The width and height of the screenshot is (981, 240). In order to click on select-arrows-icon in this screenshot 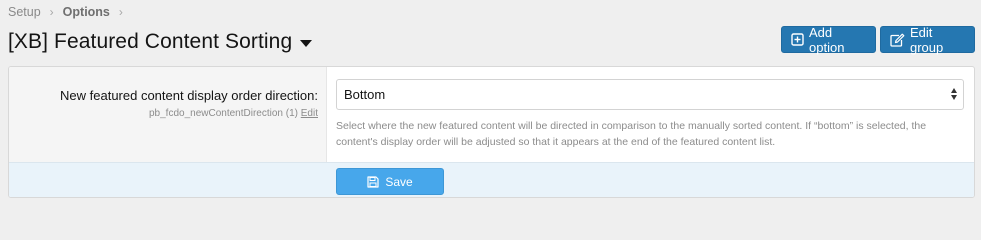, I will do `click(954, 94)`.